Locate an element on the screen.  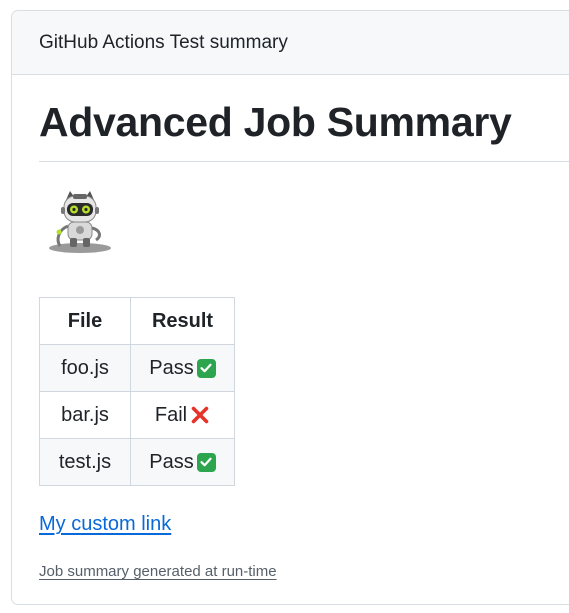
table-row: bar.js Fail is located at coordinates (137, 415).